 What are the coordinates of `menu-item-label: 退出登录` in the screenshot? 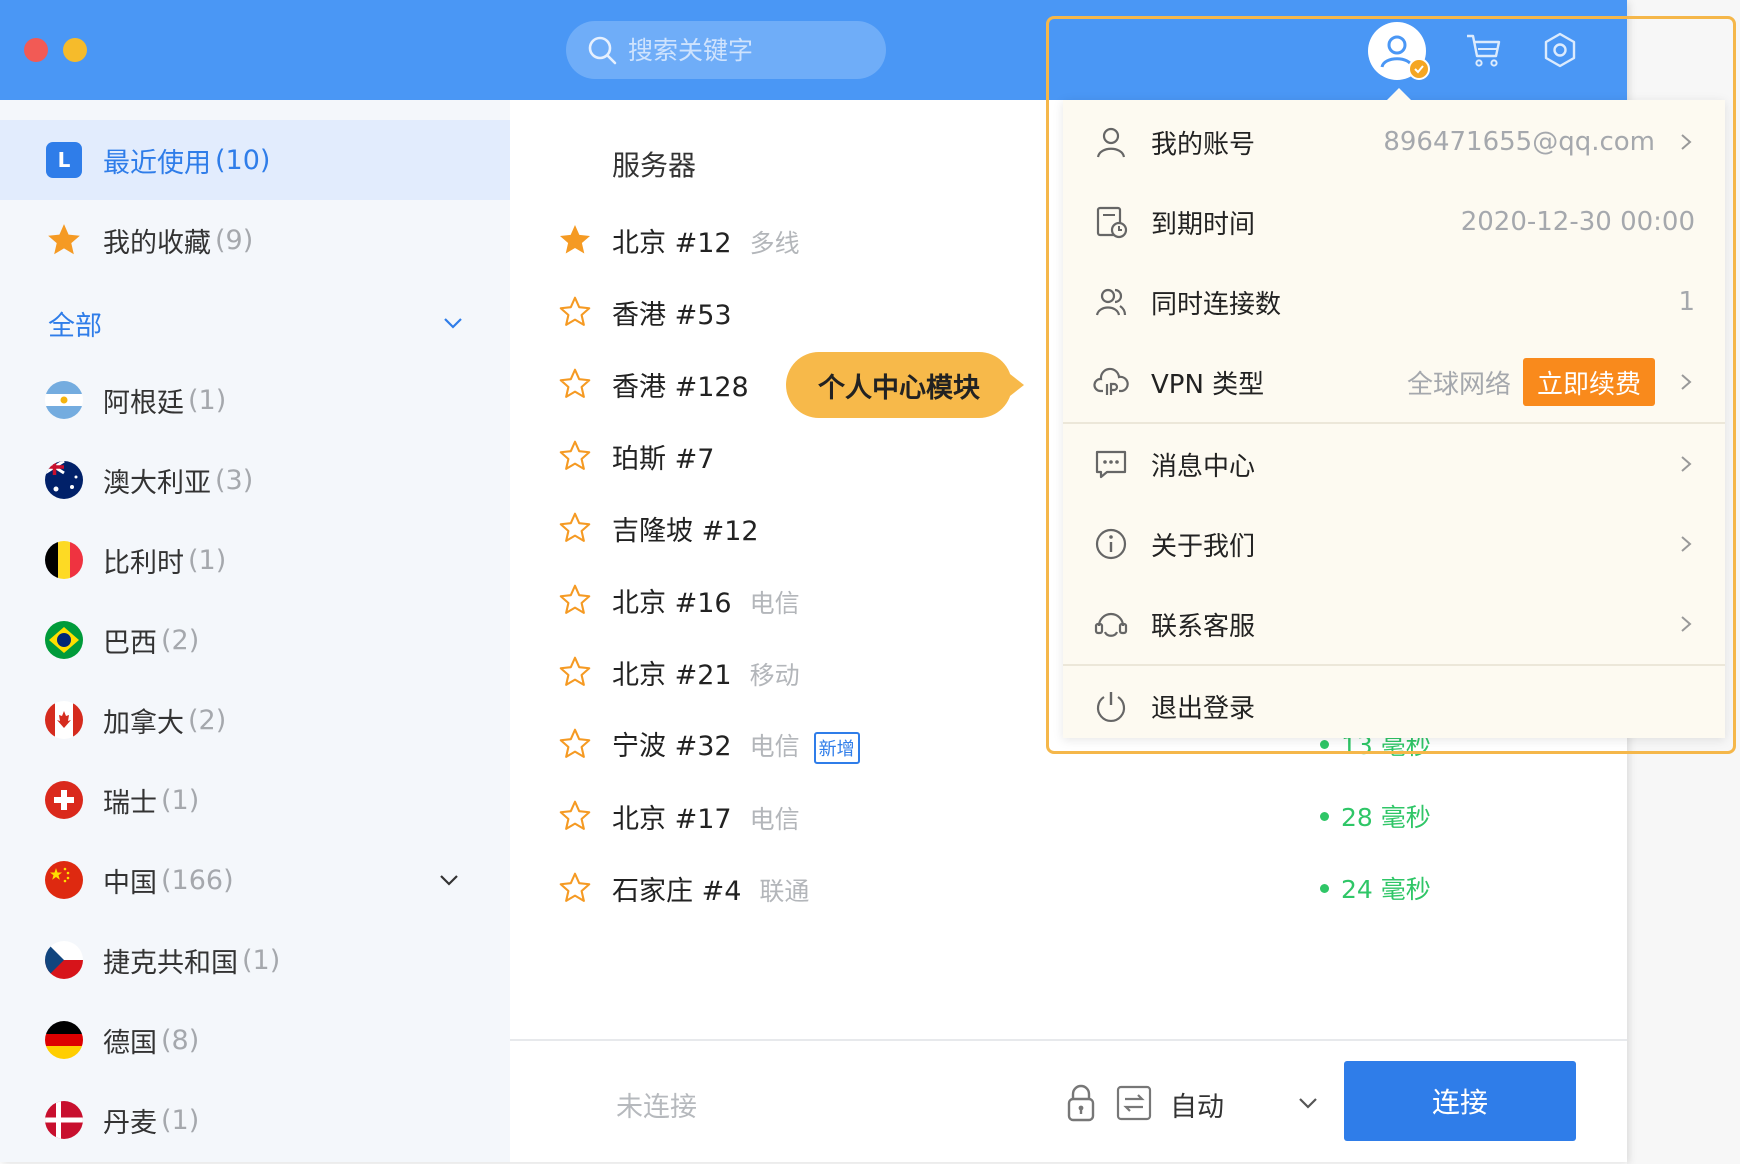 It's located at (1203, 708).